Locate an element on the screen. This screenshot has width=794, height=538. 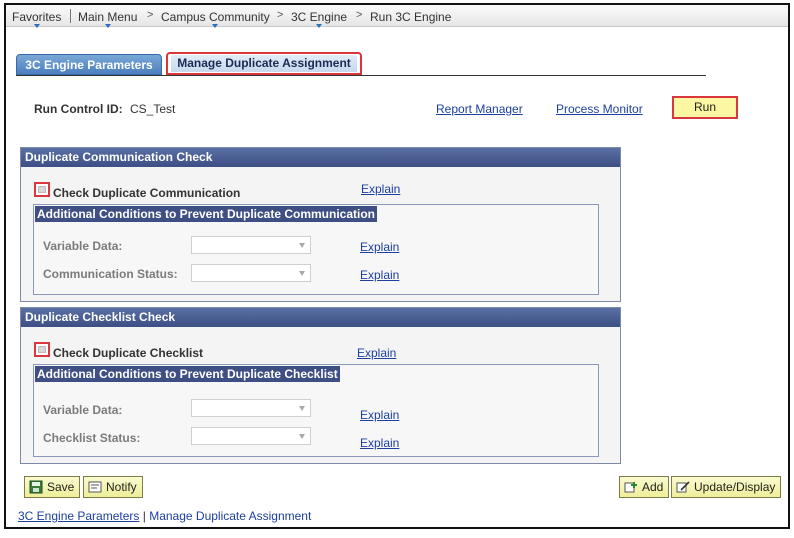
tab-underline is located at coordinates (361, 75).